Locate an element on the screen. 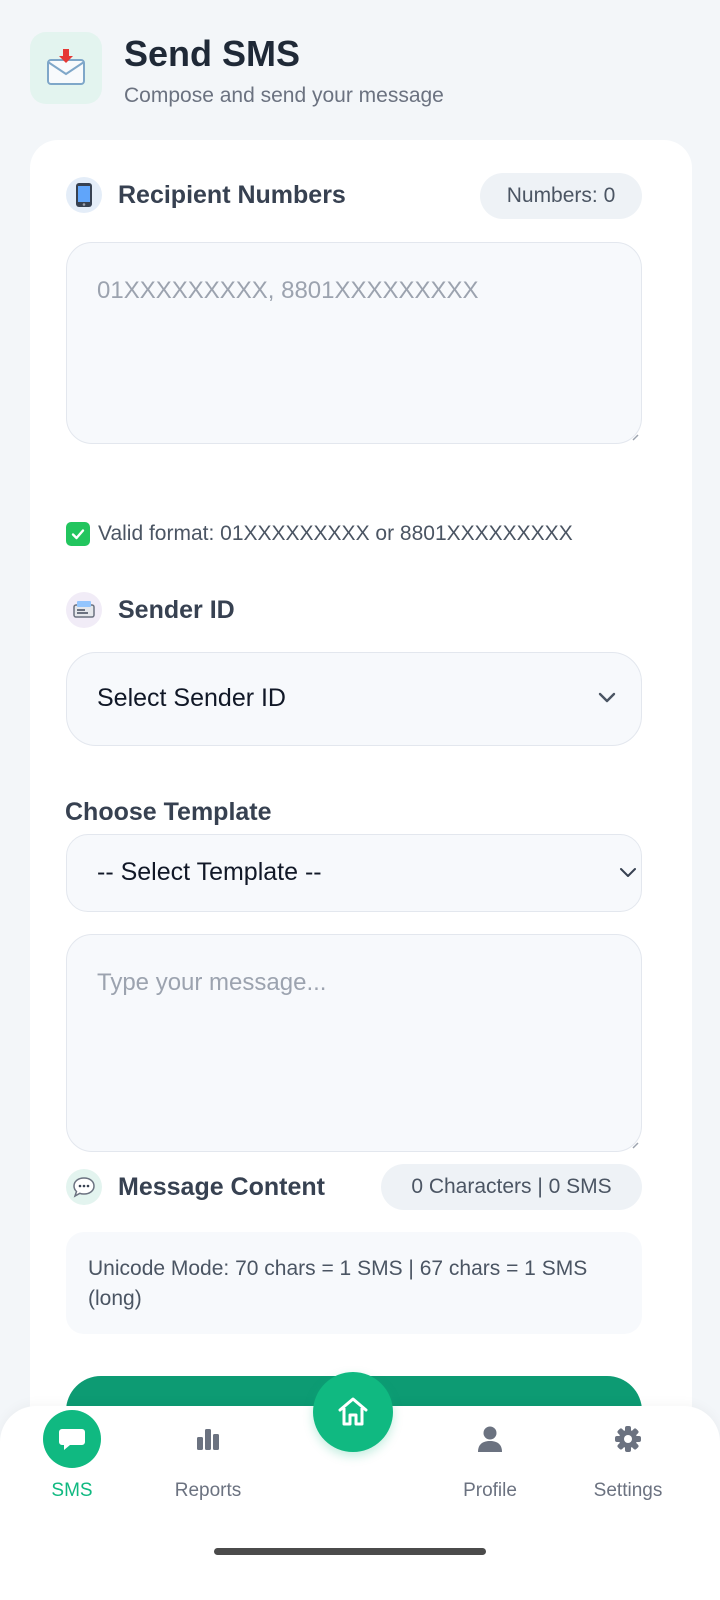  sender-selected-value: Select Sender ID is located at coordinates (191, 698).